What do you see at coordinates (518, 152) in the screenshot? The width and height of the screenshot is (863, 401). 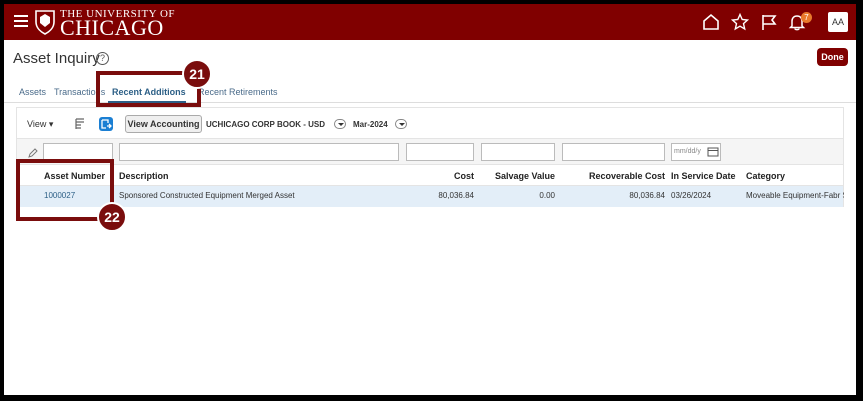 I see `filter-salvage-value` at bounding box center [518, 152].